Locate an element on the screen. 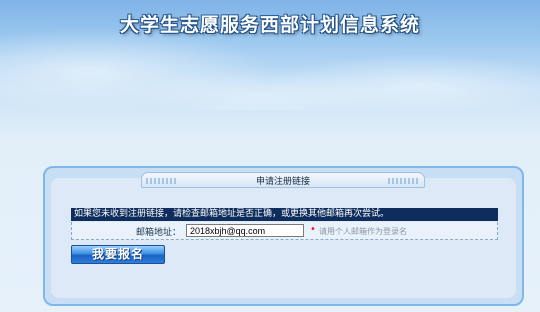 This screenshot has height=312, width=540. required-marker: • is located at coordinates (313, 229).